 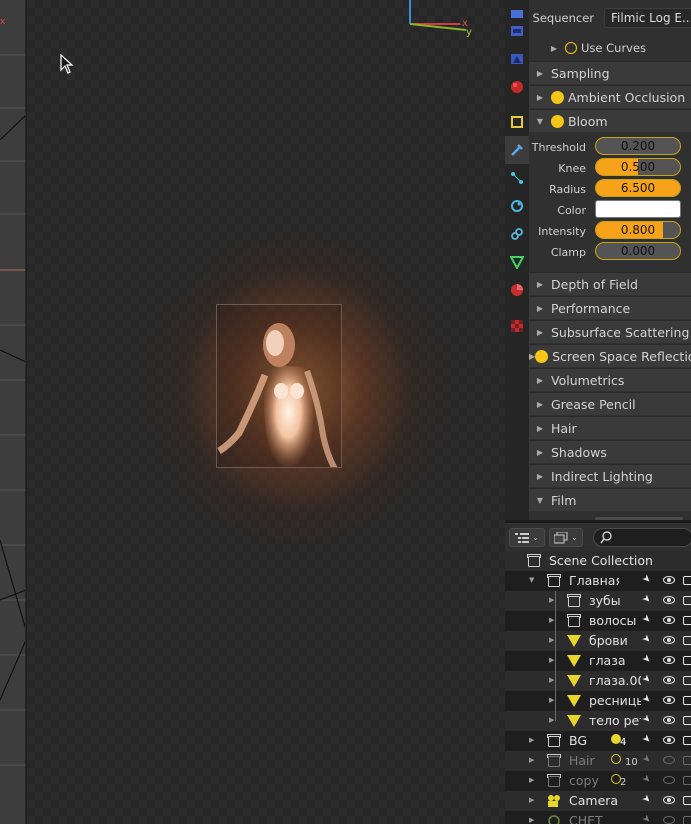 I want to click on outliner-row: ▶ Camera ➤, so click(x=598, y=801).